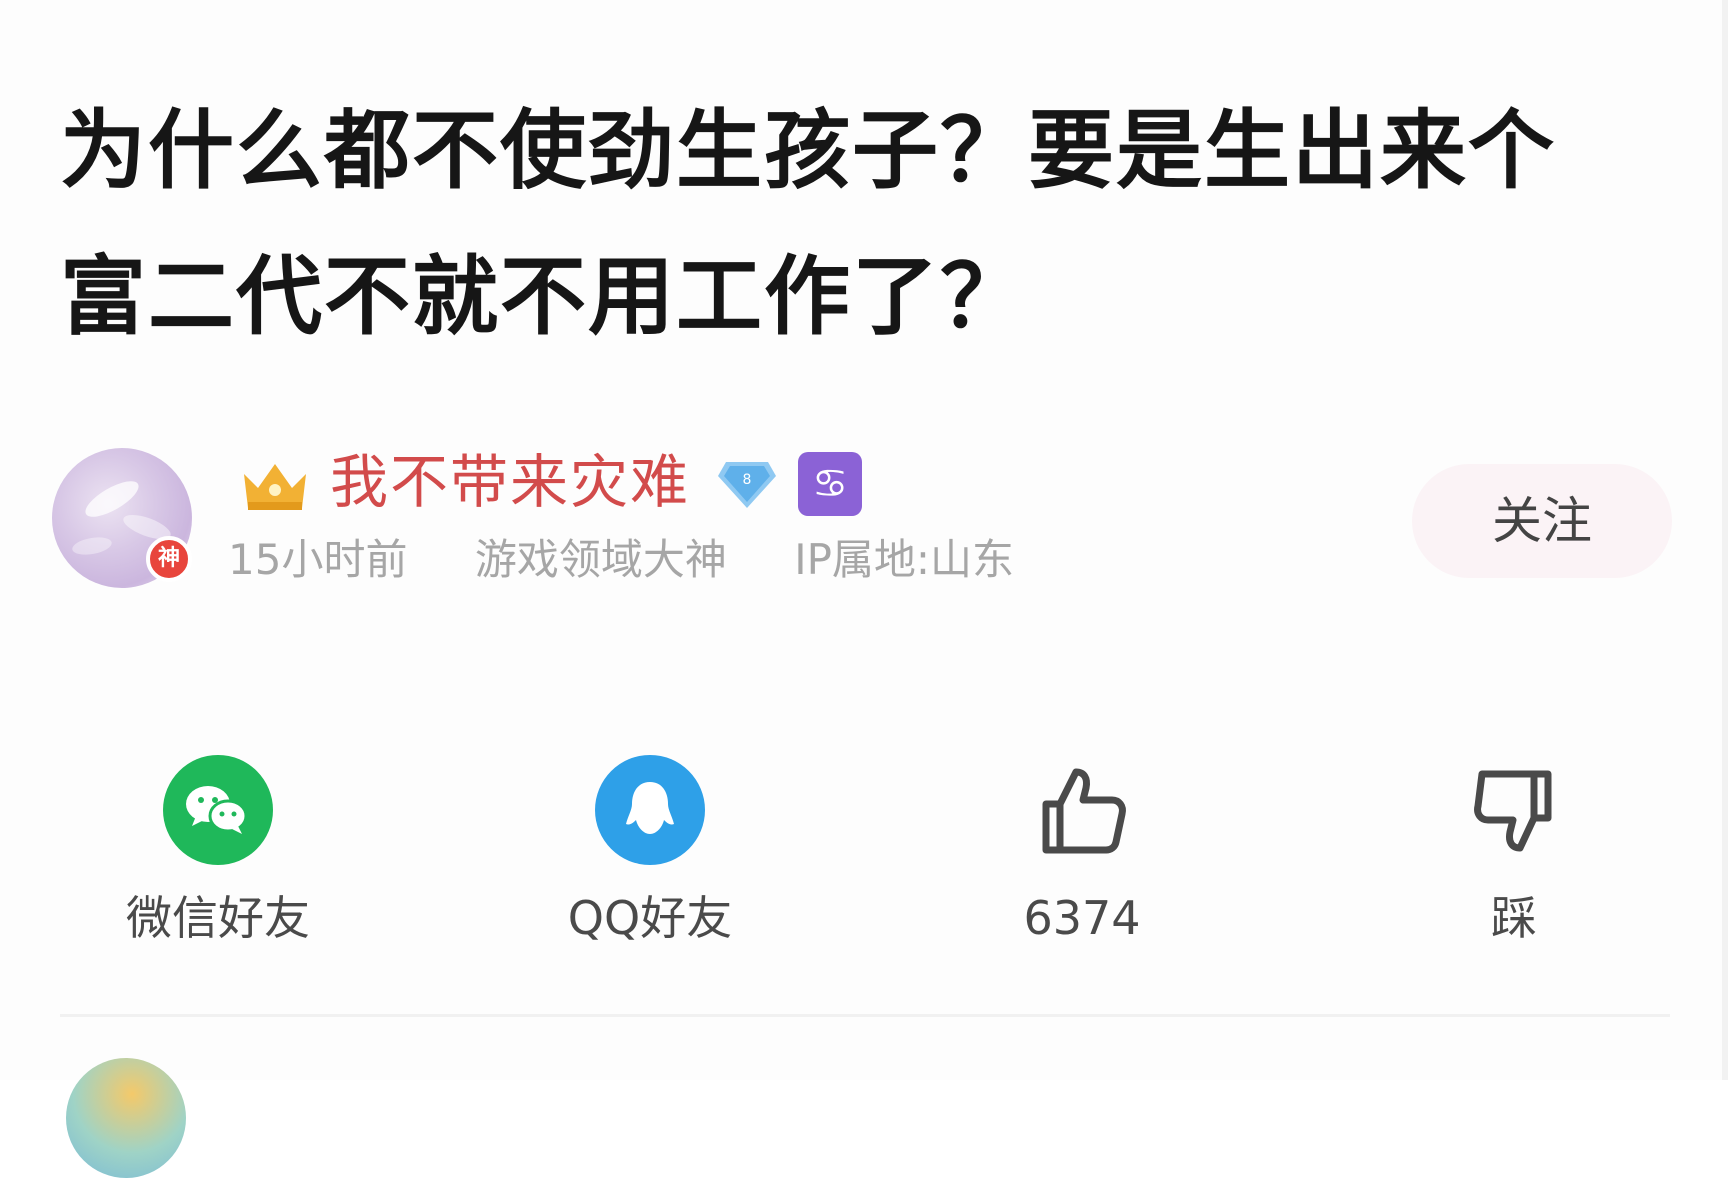 The height and width of the screenshot is (1178, 1728). What do you see at coordinates (318, 559) in the screenshot?
I see `post-time: 15小时前` at bounding box center [318, 559].